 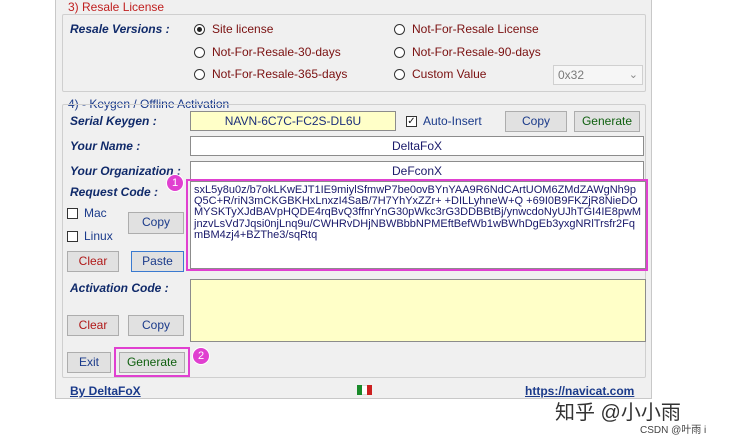 I want to click on radio-nfr-license-dot, so click(x=399, y=29).